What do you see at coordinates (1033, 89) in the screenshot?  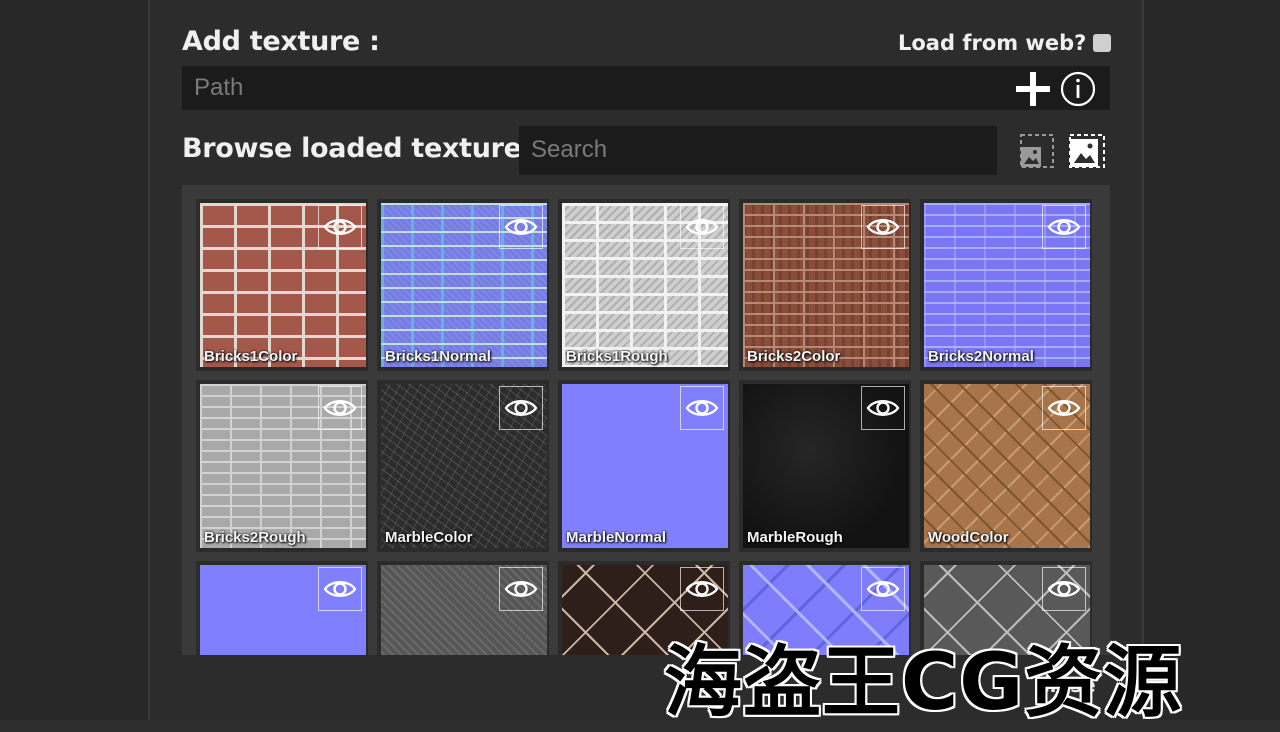 I see `plus-icon` at bounding box center [1033, 89].